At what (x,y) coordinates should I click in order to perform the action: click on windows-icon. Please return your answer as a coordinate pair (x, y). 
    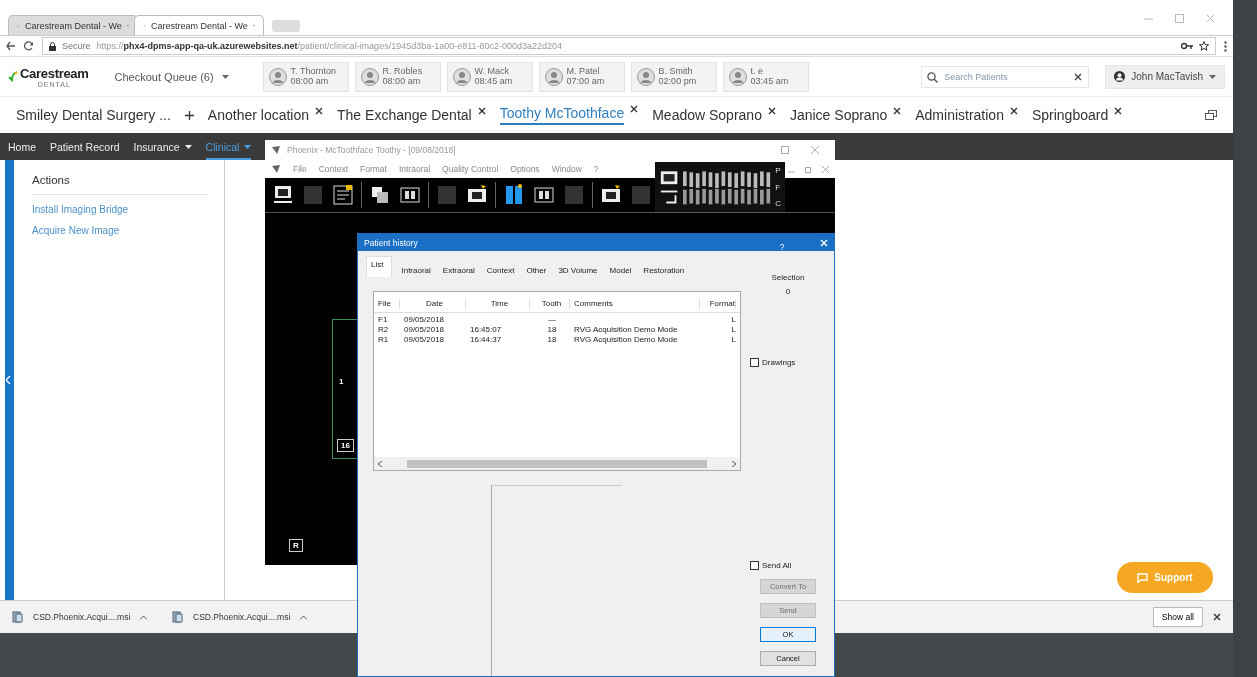
    Looking at the image, I should click on (1211, 115).